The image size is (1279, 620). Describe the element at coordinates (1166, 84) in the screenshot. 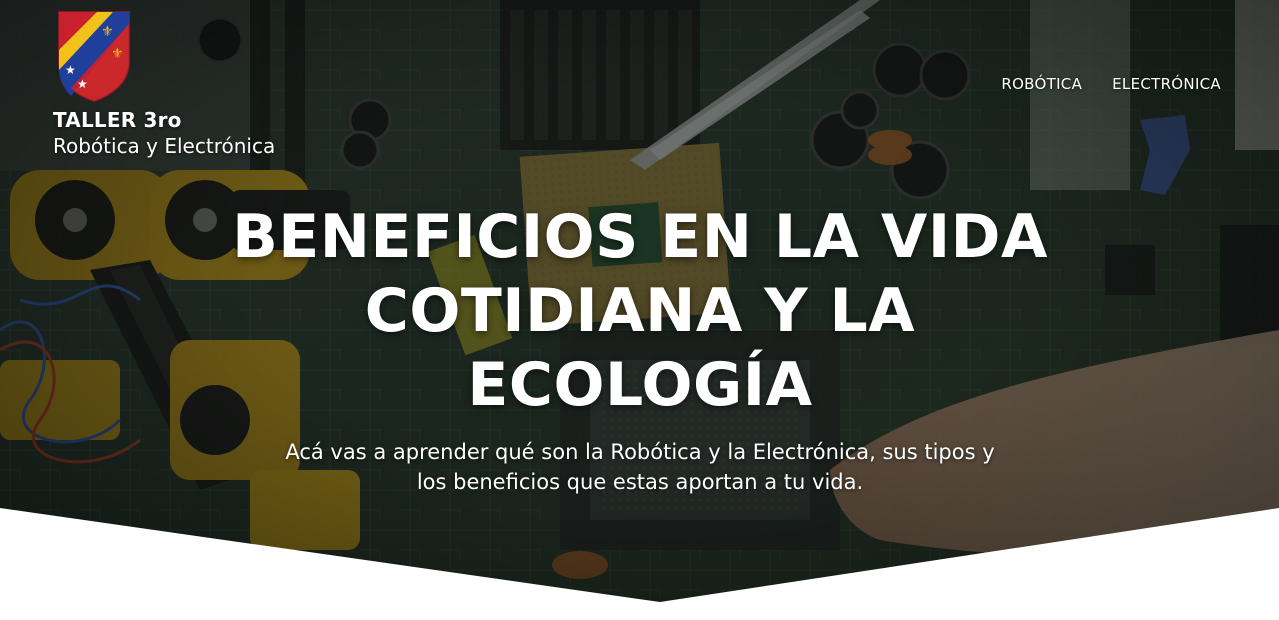

I see `nav-item-electronica: ELECTRÓNICA` at that location.